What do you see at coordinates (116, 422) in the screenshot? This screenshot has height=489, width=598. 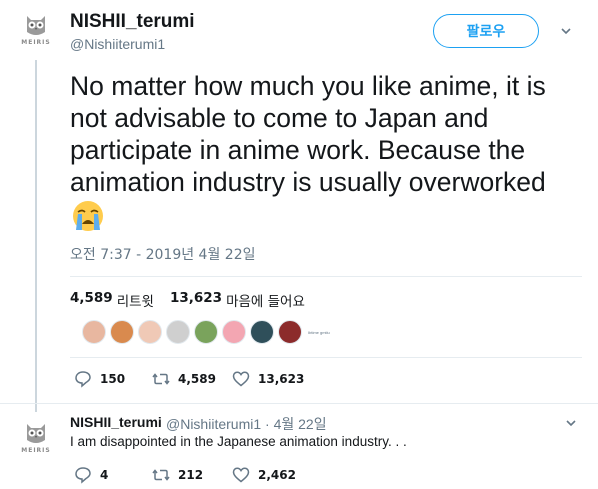 I see `reply-author-name: NISHII_terumi` at bounding box center [116, 422].